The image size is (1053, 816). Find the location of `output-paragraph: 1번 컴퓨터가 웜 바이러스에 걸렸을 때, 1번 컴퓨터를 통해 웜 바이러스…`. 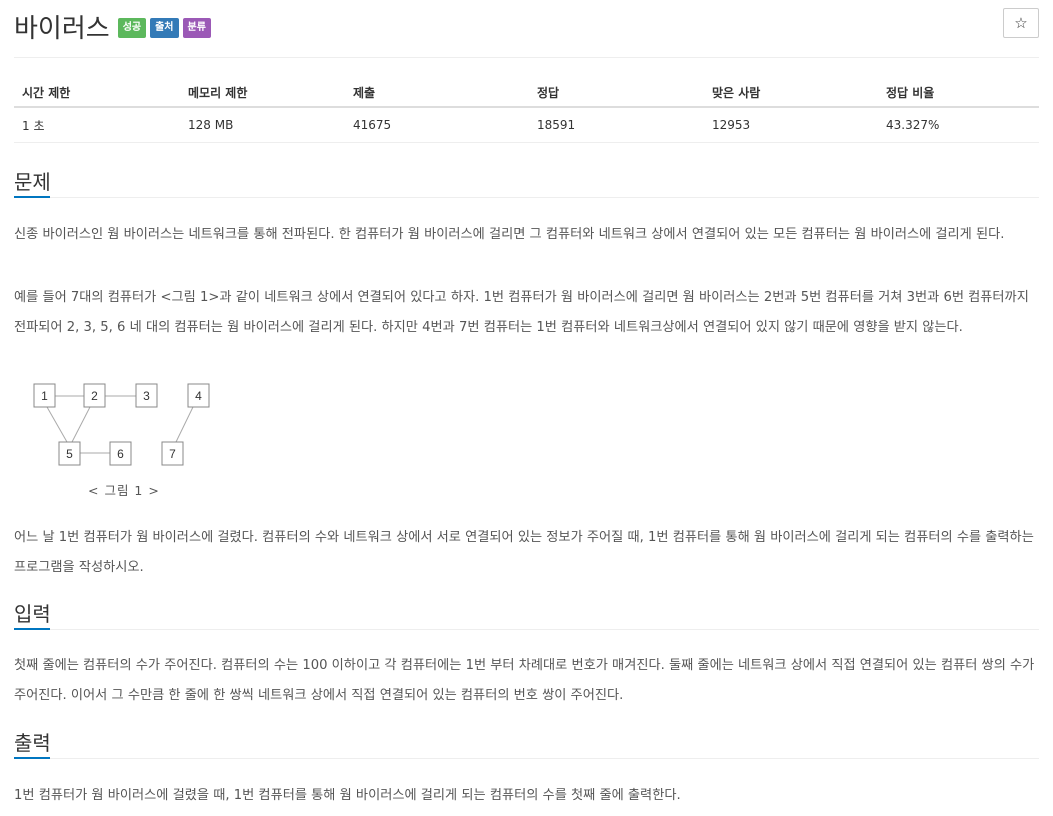

output-paragraph: 1번 컴퓨터가 웜 바이러스에 걸렸을 때, 1번 컴퓨터를 통해 웜 바이러스… is located at coordinates (347, 795).